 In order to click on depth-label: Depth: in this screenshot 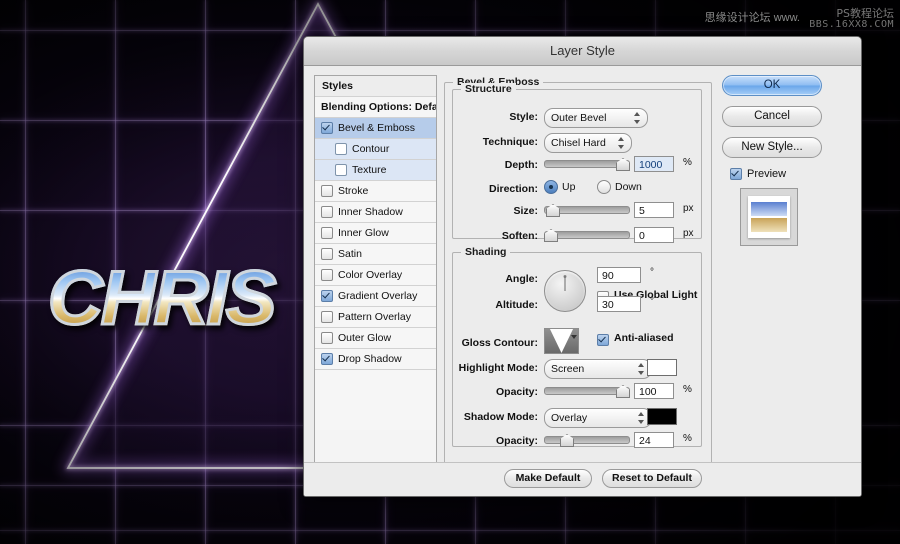, I will do `click(521, 165)`.